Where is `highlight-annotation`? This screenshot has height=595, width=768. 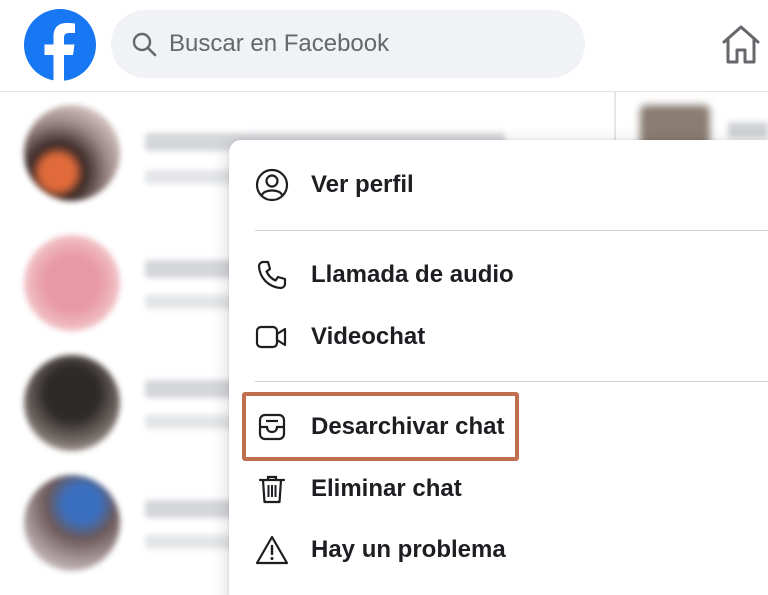 highlight-annotation is located at coordinates (380, 426).